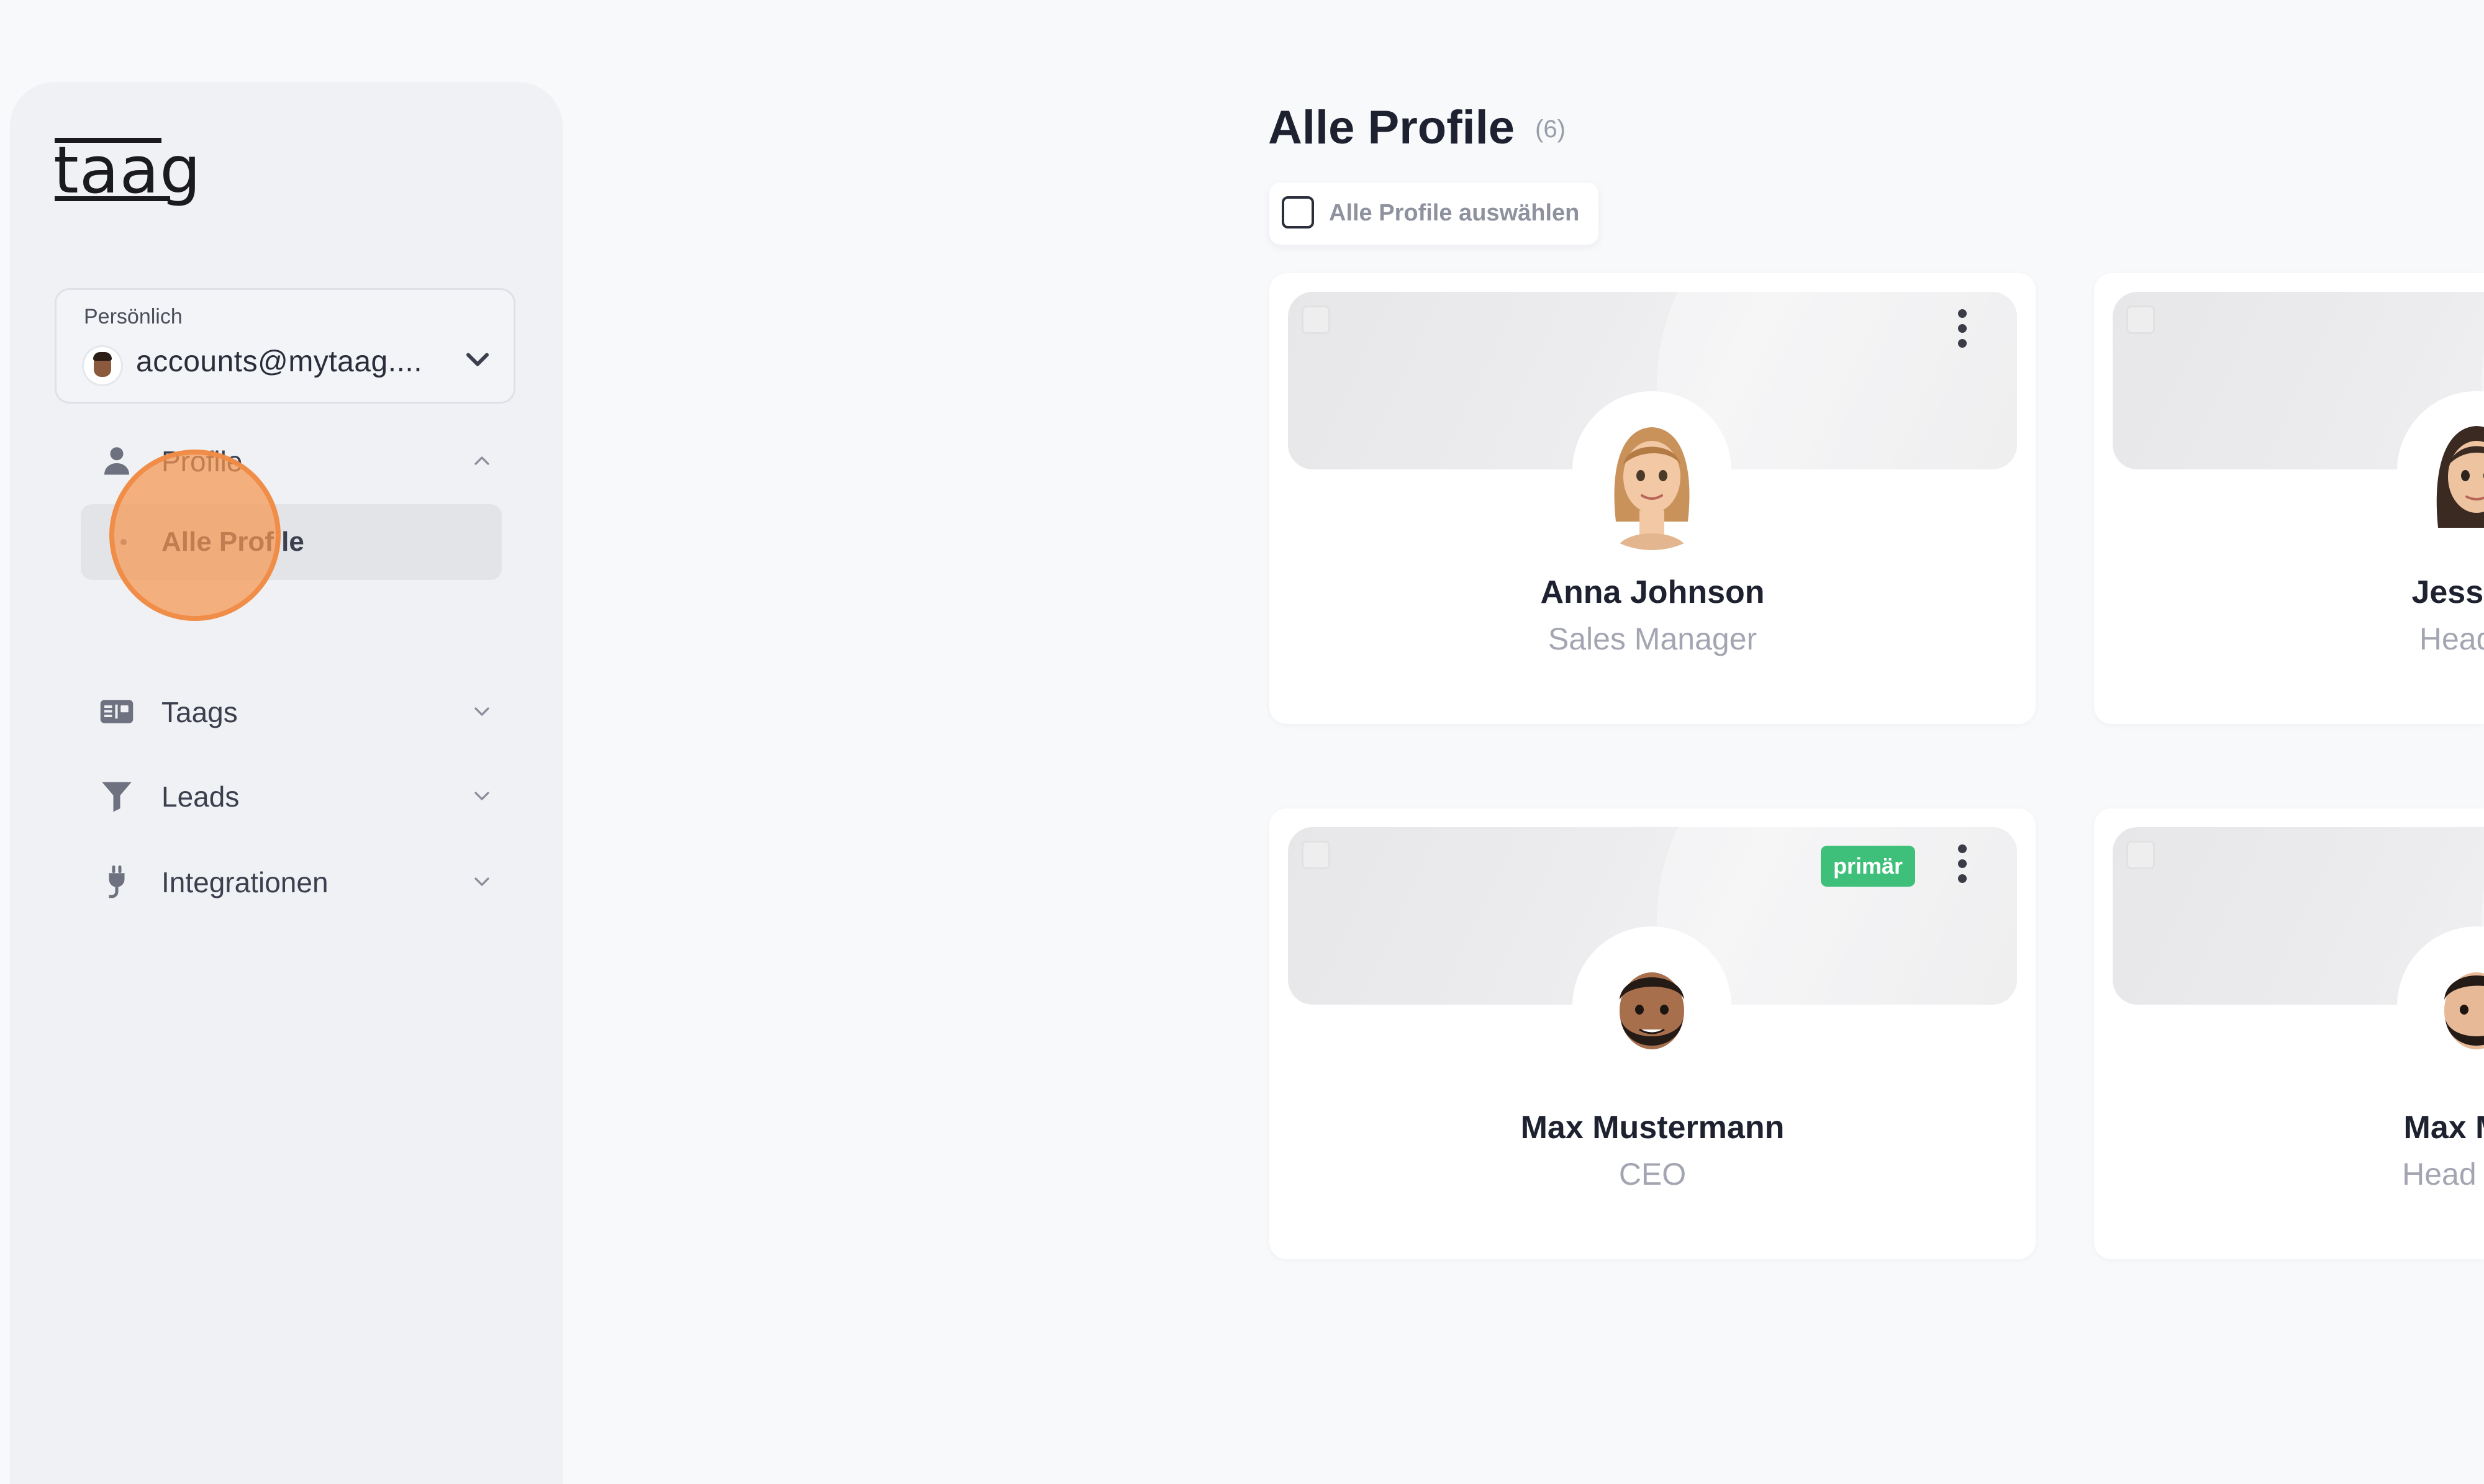 The height and width of the screenshot is (1484, 2484). What do you see at coordinates (2443, 1174) in the screenshot?
I see `profile-role: Head Of M` at bounding box center [2443, 1174].